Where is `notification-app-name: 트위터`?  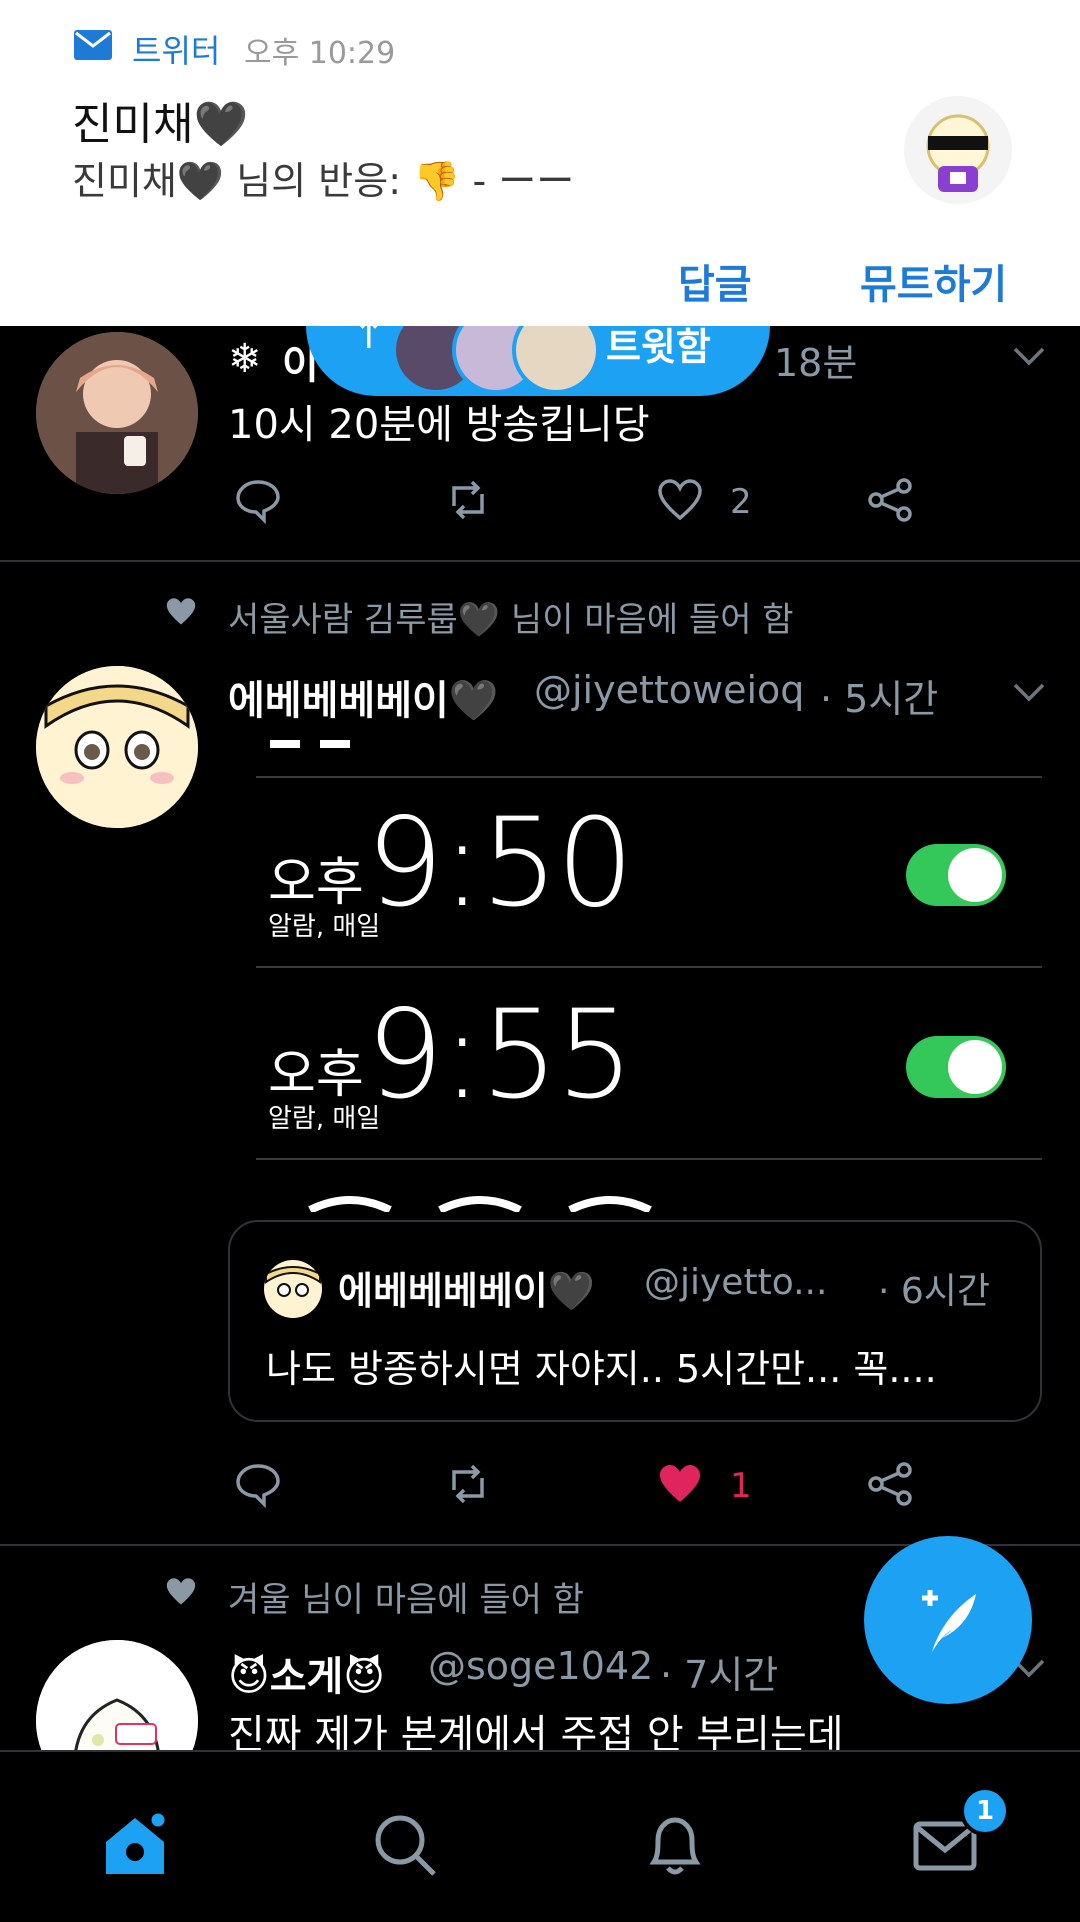 notification-app-name: 트위터 is located at coordinates (176, 51).